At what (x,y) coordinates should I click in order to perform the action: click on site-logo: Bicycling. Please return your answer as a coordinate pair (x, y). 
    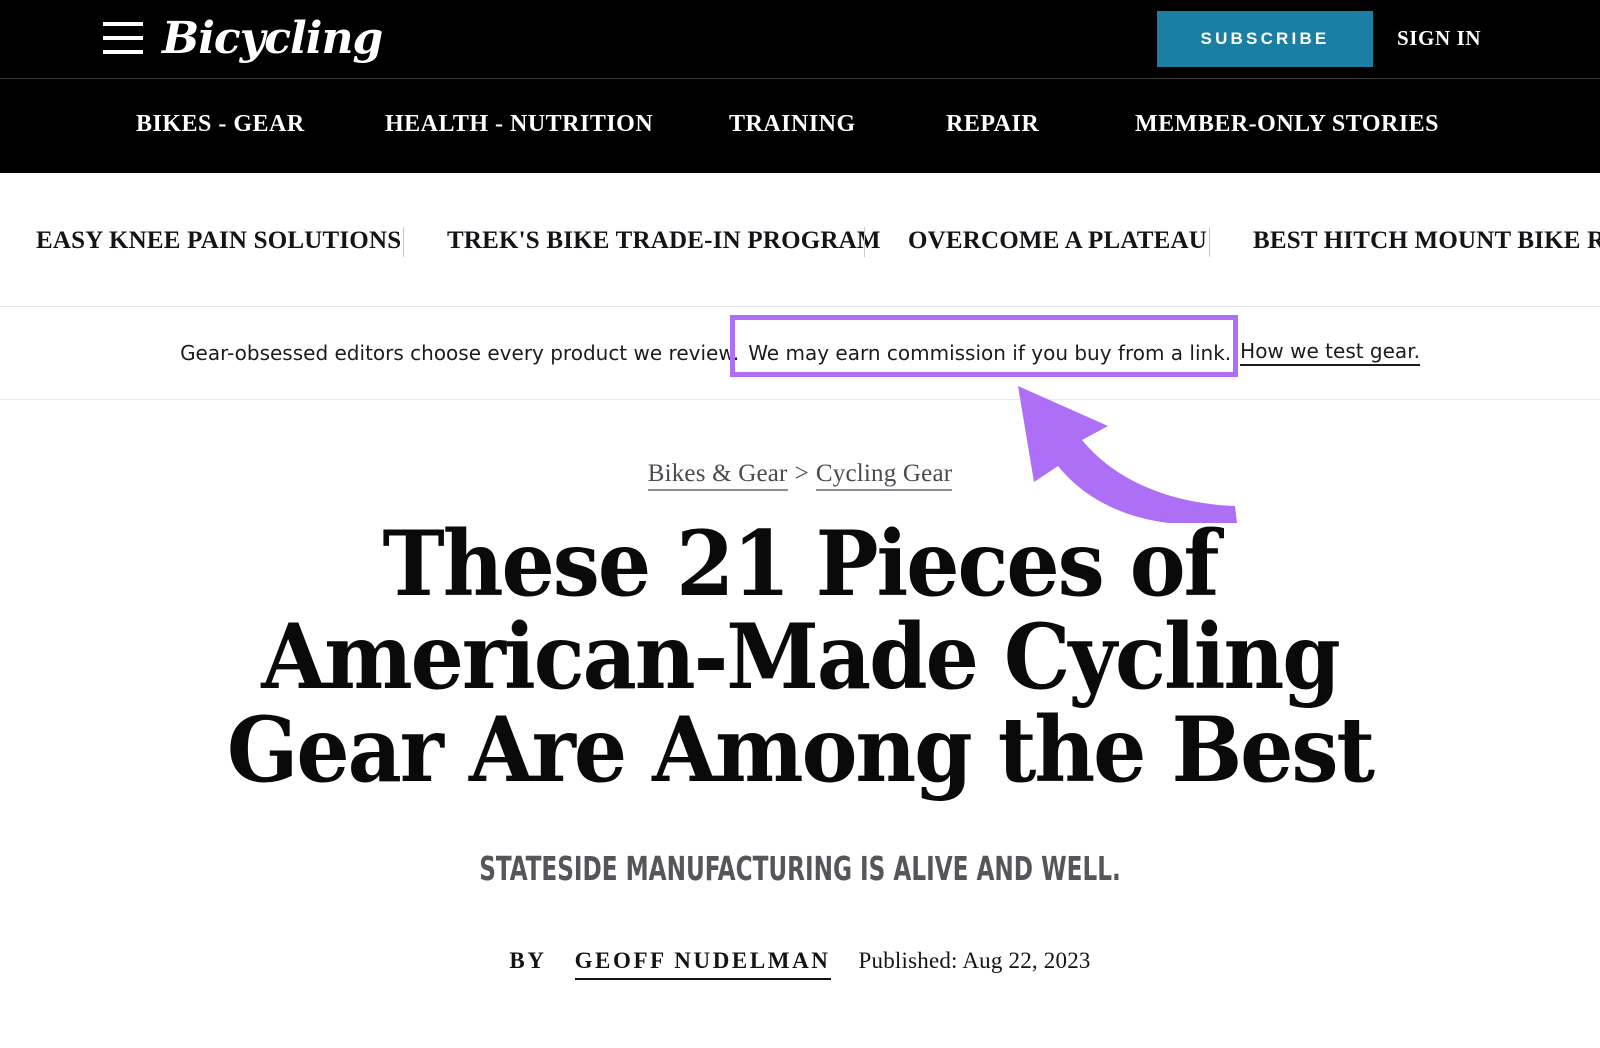
    Looking at the image, I should click on (272, 39).